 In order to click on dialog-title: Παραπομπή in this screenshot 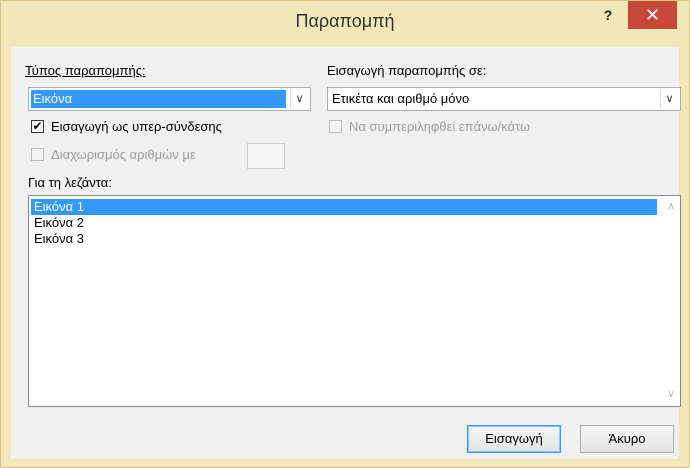, I will do `click(345, 21)`.